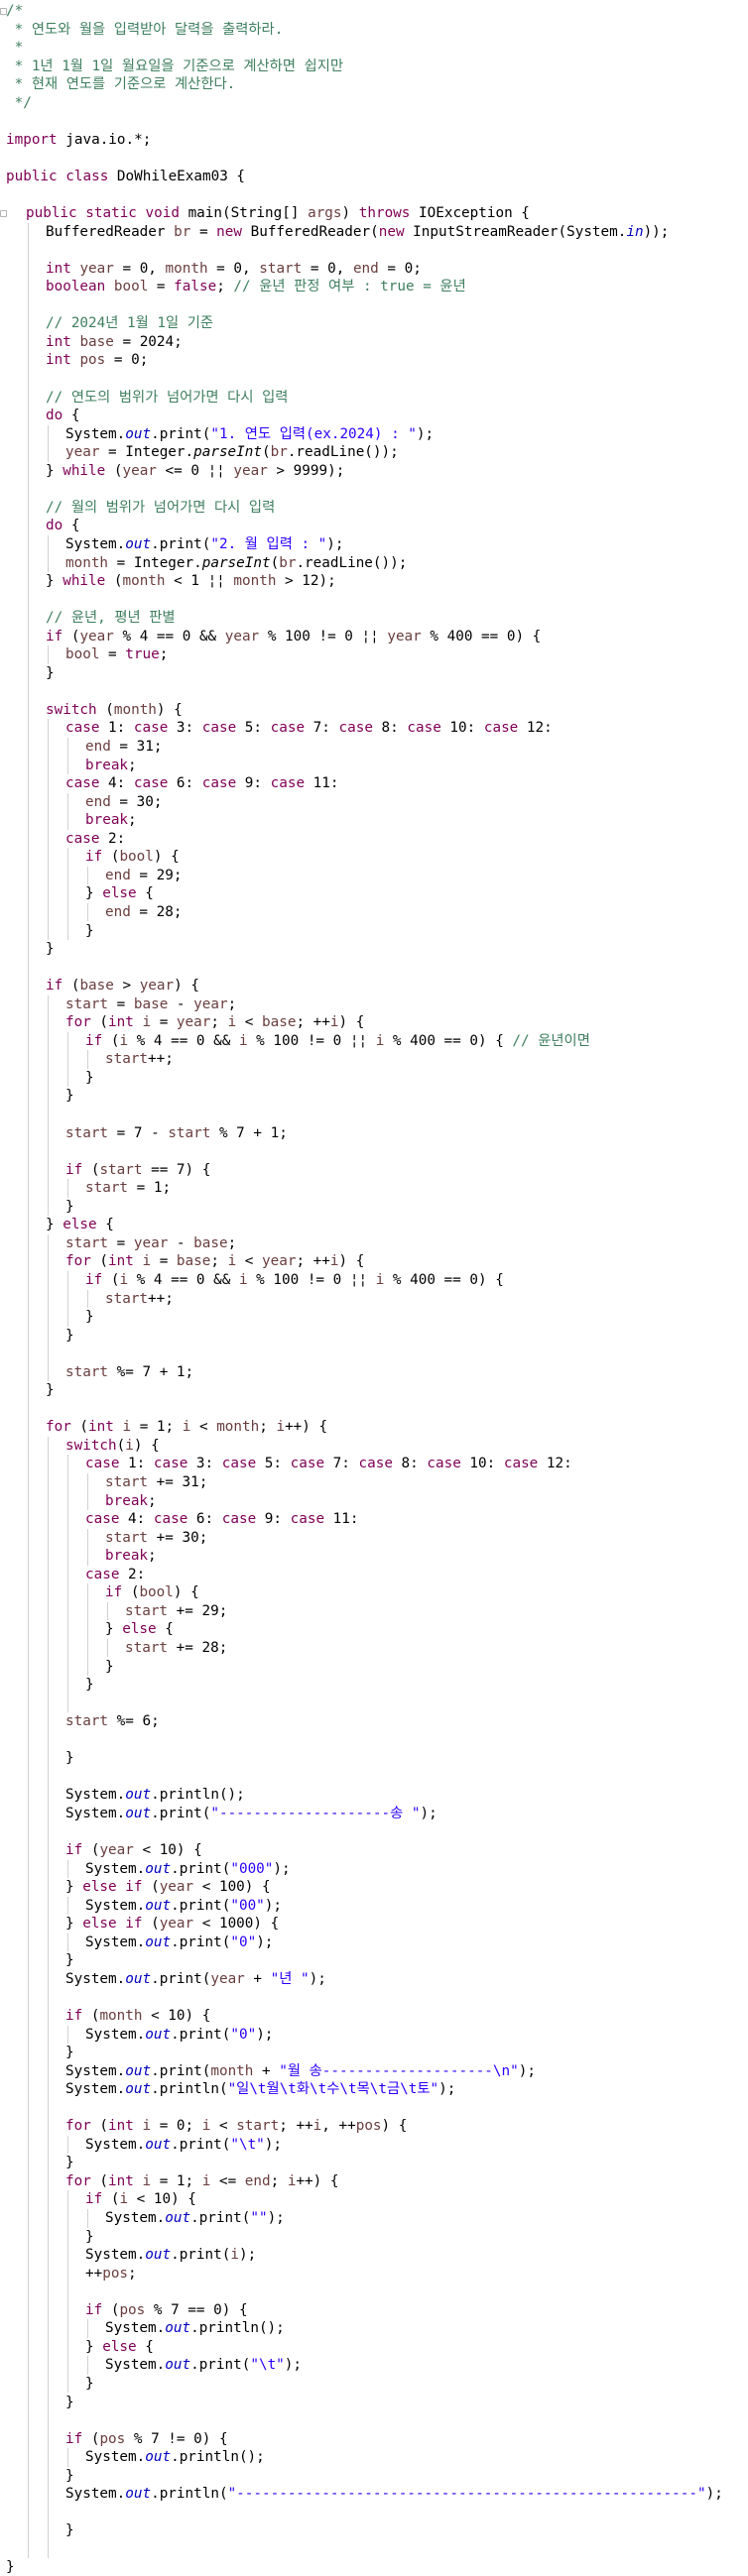 The width and height of the screenshot is (748, 2576). What do you see at coordinates (236, 2126) in the screenshot?
I see `code-line: for (int i = 0; i < start; ++i, ++pos) {` at bounding box center [236, 2126].